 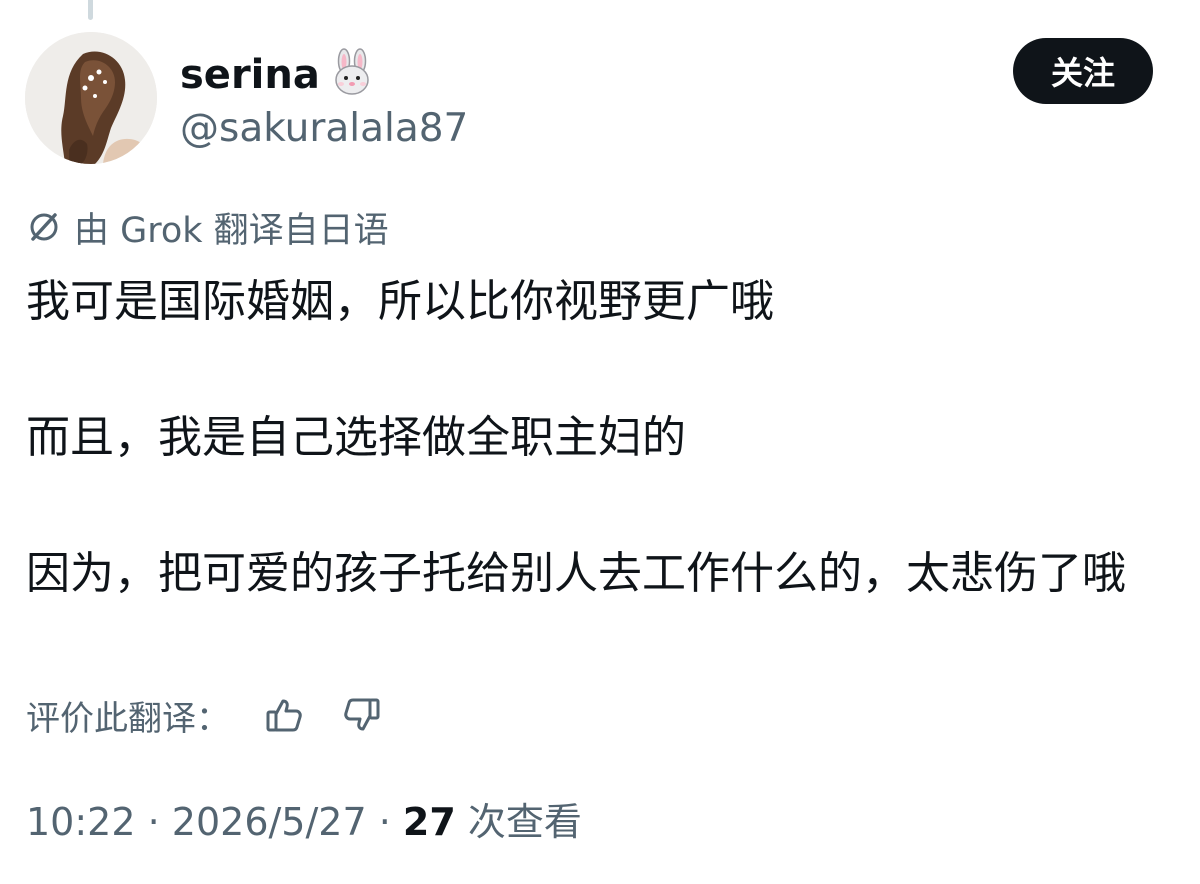 What do you see at coordinates (44, 227) in the screenshot?
I see `grok-icon` at bounding box center [44, 227].